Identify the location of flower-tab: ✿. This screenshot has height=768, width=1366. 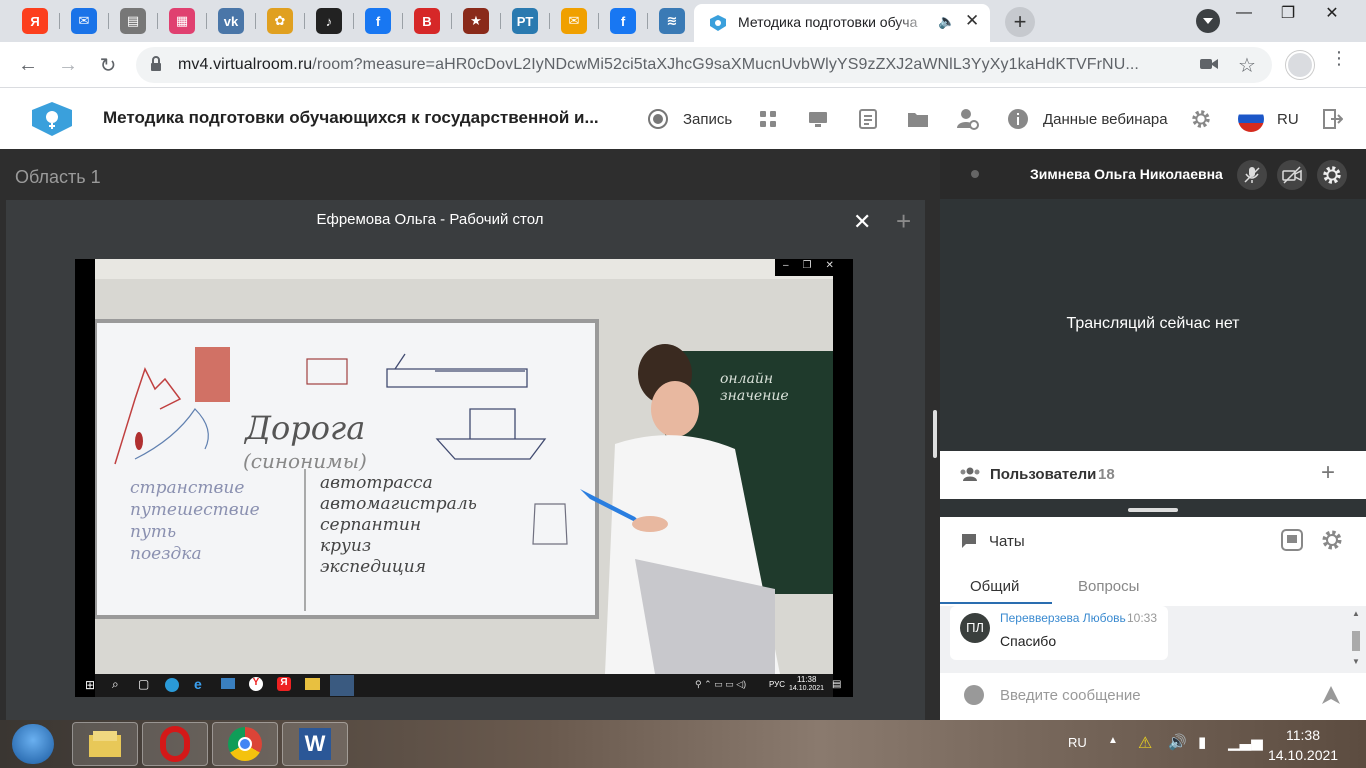
(280, 21).